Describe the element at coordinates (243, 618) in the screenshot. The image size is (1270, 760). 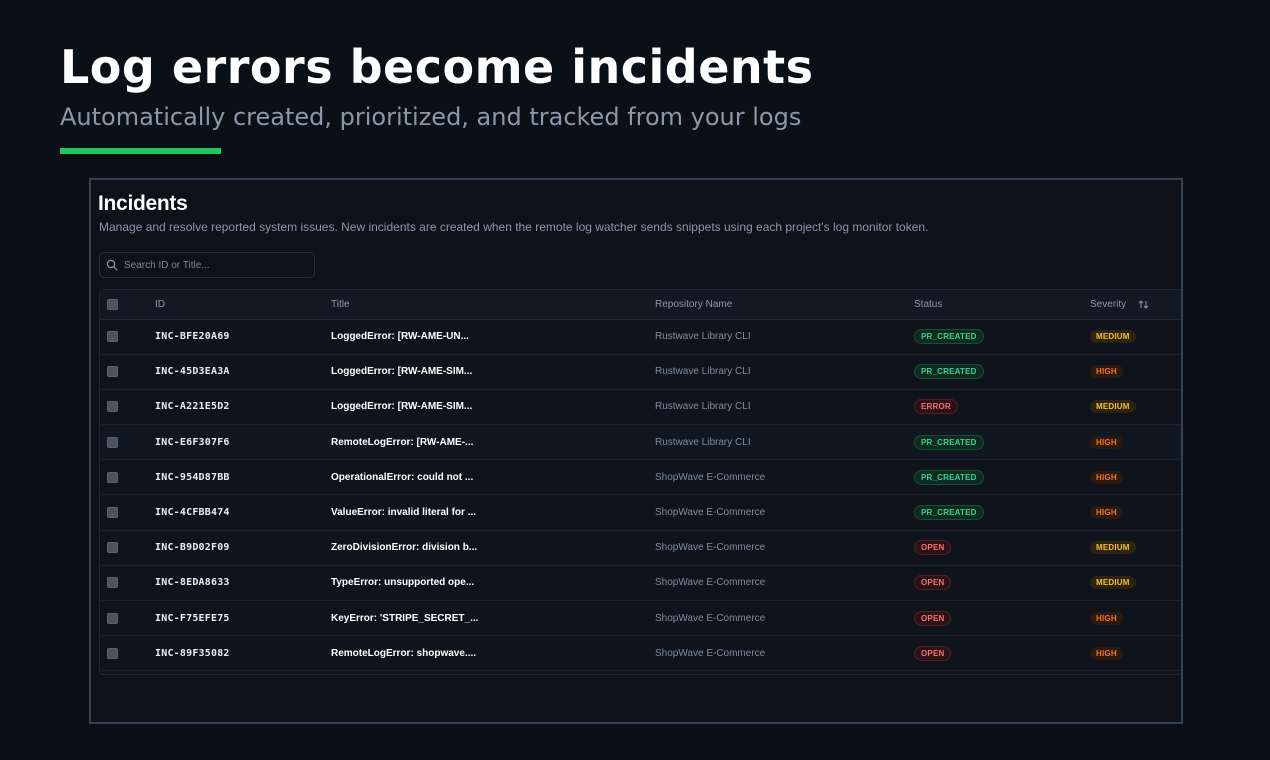
I see `incident-id: INC-F75EFE75` at that location.